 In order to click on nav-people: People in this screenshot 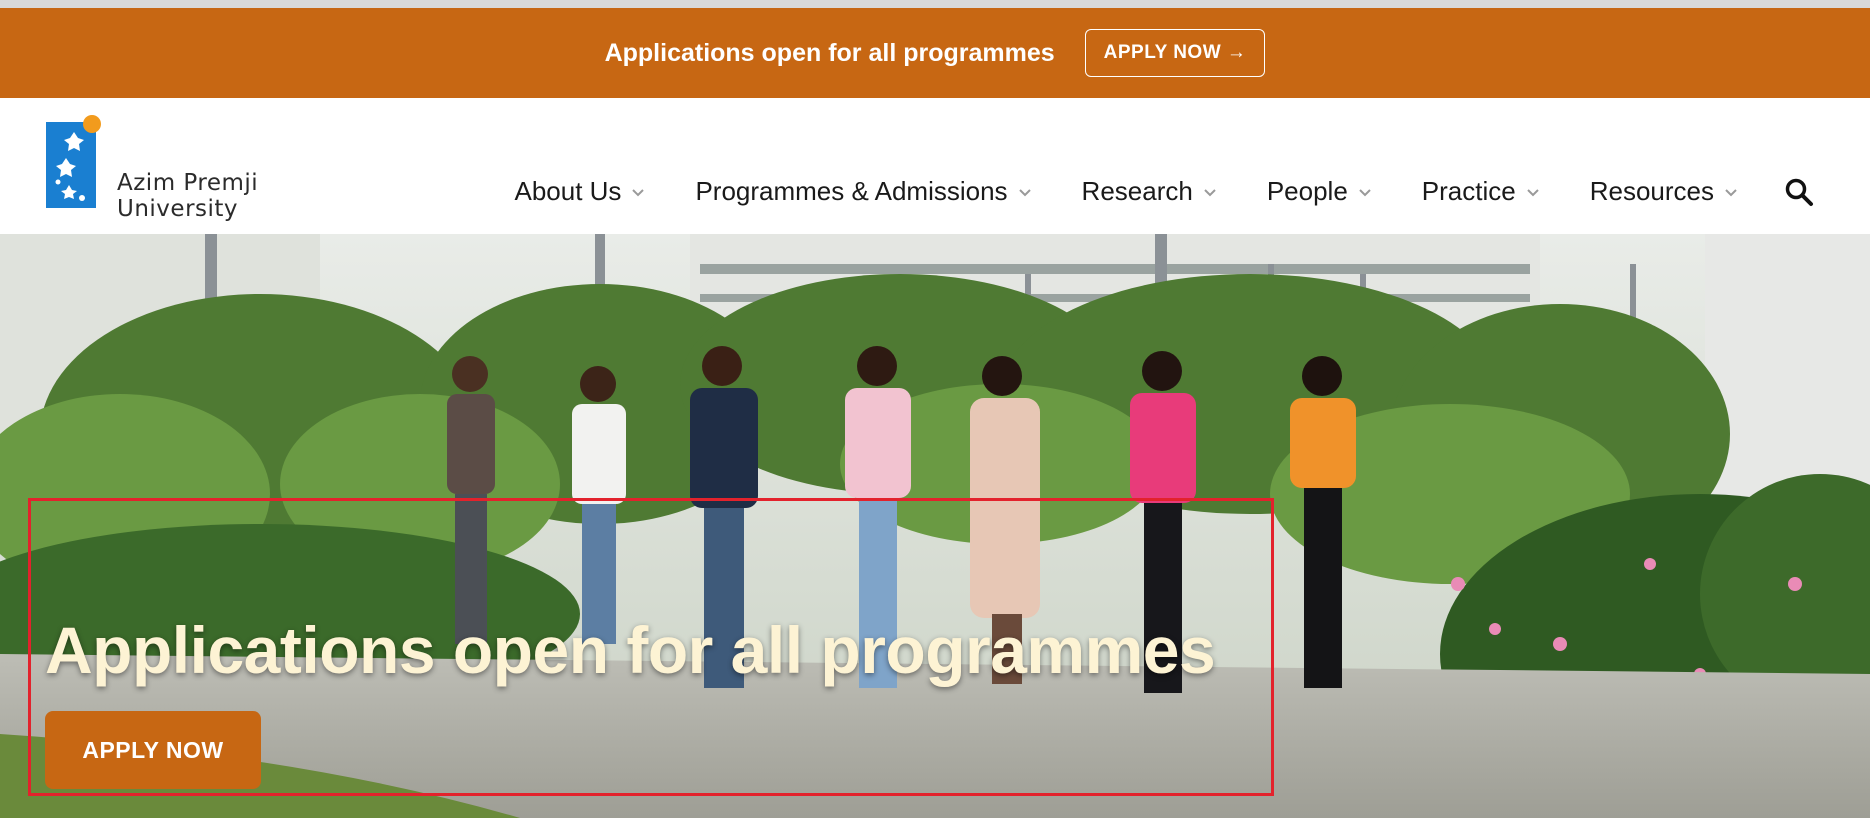, I will do `click(1319, 191)`.